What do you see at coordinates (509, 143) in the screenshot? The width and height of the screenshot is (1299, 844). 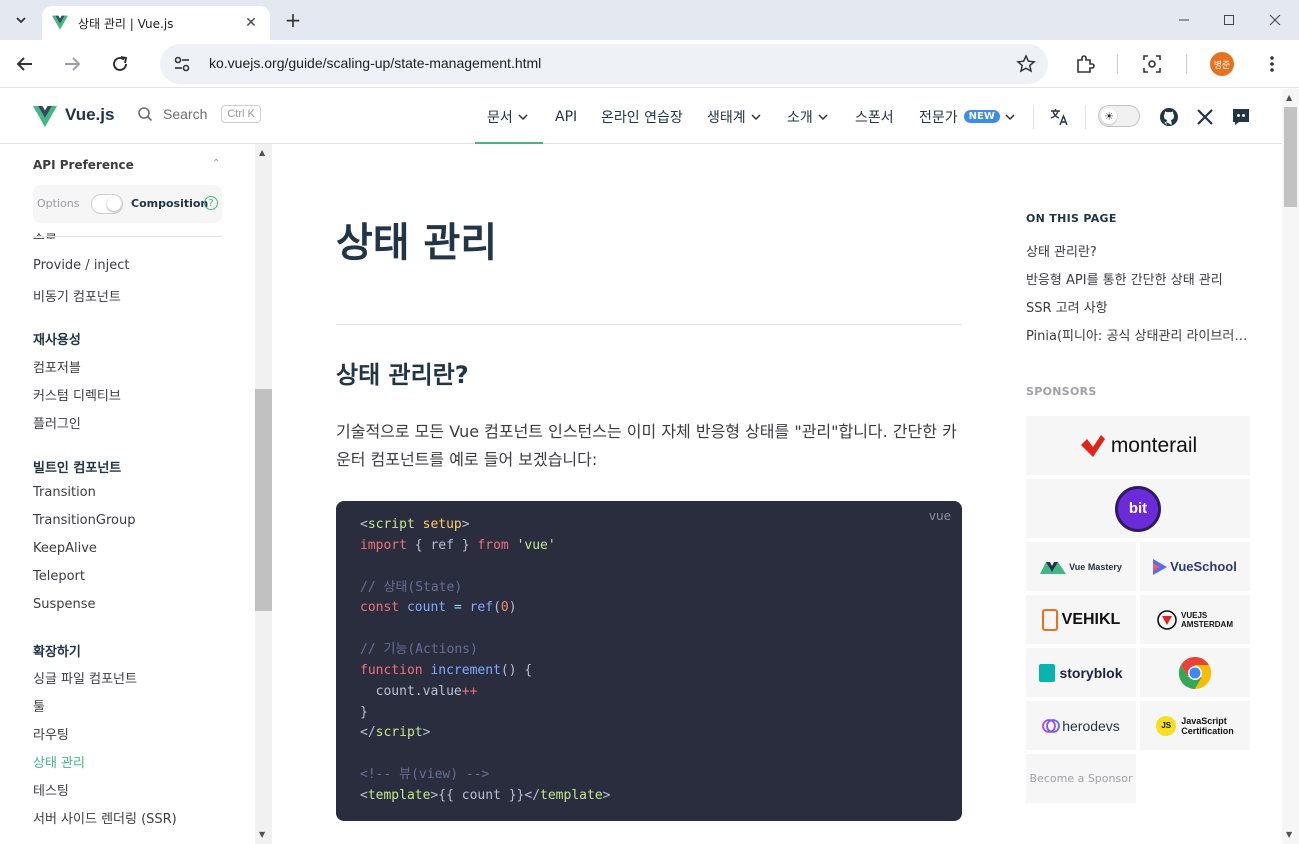 I see `active-menu-indicator` at bounding box center [509, 143].